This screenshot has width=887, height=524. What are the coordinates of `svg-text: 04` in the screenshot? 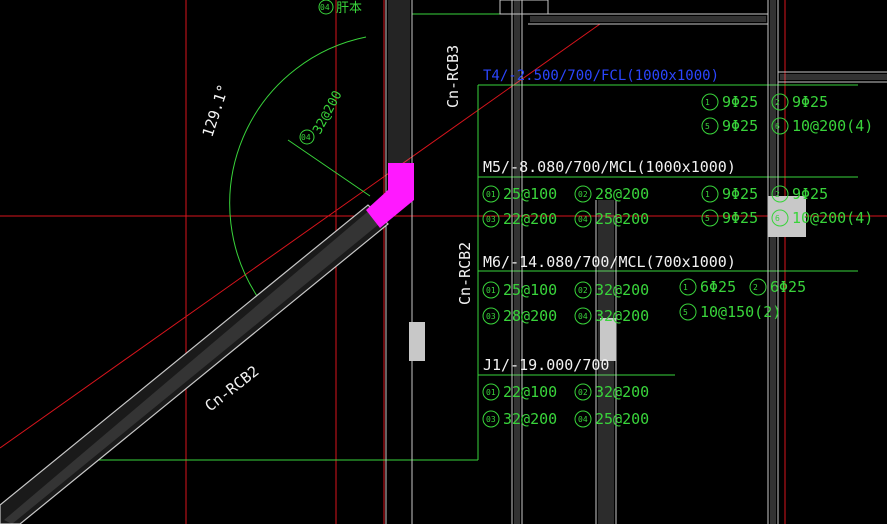 It's located at (325, 7).